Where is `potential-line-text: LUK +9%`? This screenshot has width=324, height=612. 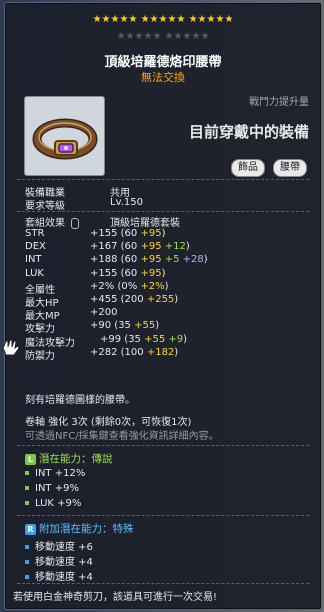
potential-line-text: LUK +9% is located at coordinates (58, 503).